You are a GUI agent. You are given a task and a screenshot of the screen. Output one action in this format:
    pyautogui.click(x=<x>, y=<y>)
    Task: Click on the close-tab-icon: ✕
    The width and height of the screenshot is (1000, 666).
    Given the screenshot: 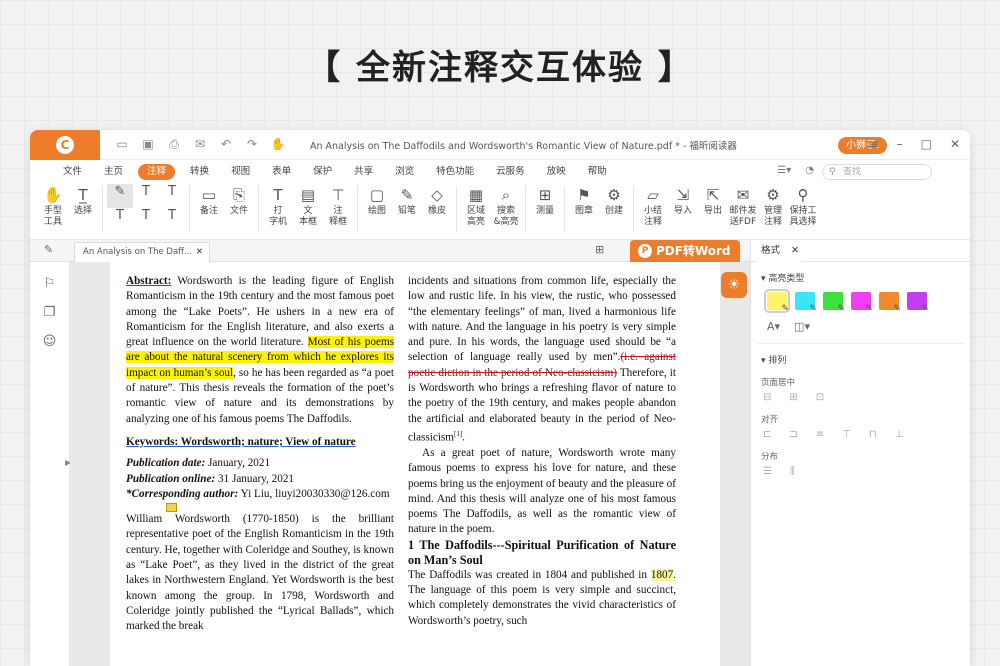 What is the action you would take?
    pyautogui.click(x=199, y=252)
    